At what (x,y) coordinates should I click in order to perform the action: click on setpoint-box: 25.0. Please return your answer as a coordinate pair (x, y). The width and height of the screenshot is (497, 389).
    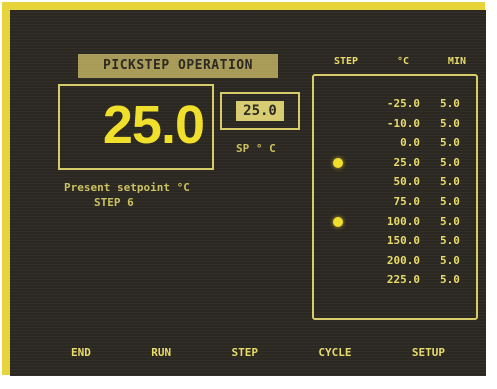
    Looking at the image, I should click on (260, 111).